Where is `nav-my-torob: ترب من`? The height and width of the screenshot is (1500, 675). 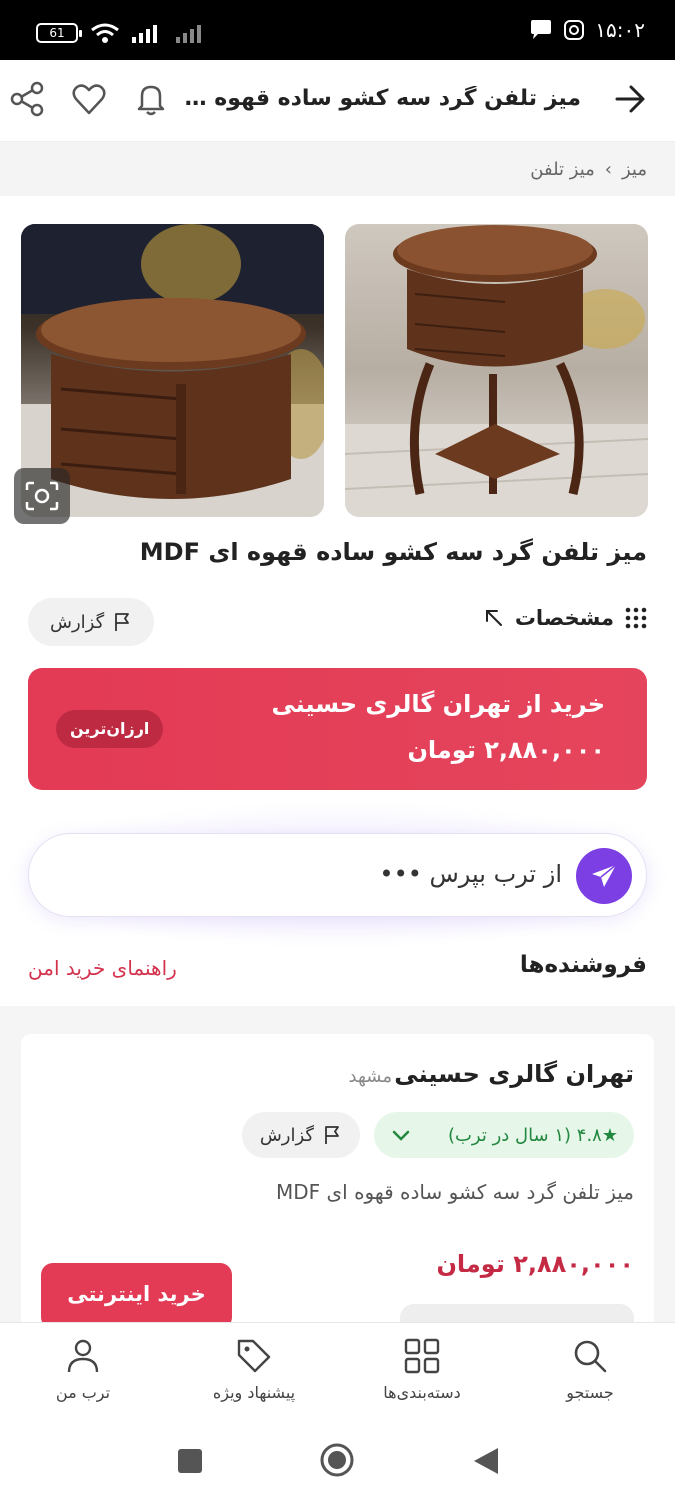 nav-my-torob: ترب من is located at coordinates (83, 1369).